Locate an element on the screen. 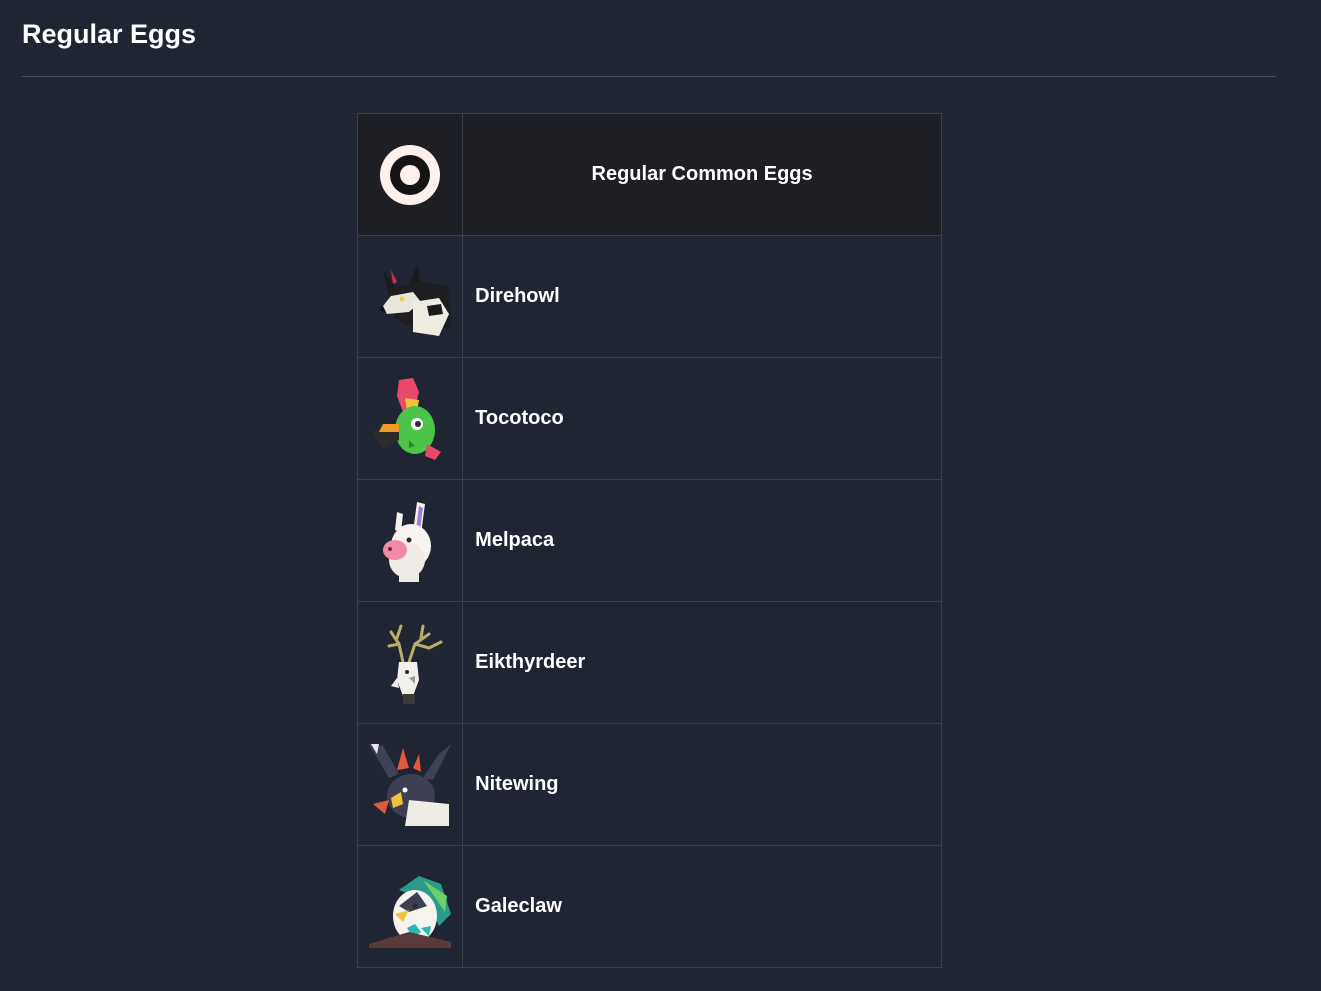 The image size is (1321, 991). tocotoco-icon is located at coordinates (410, 418).